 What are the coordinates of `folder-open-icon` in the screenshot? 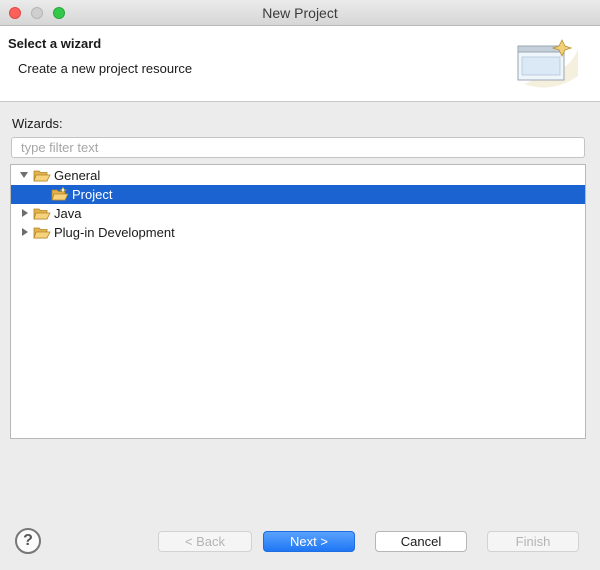 It's located at (42, 176).